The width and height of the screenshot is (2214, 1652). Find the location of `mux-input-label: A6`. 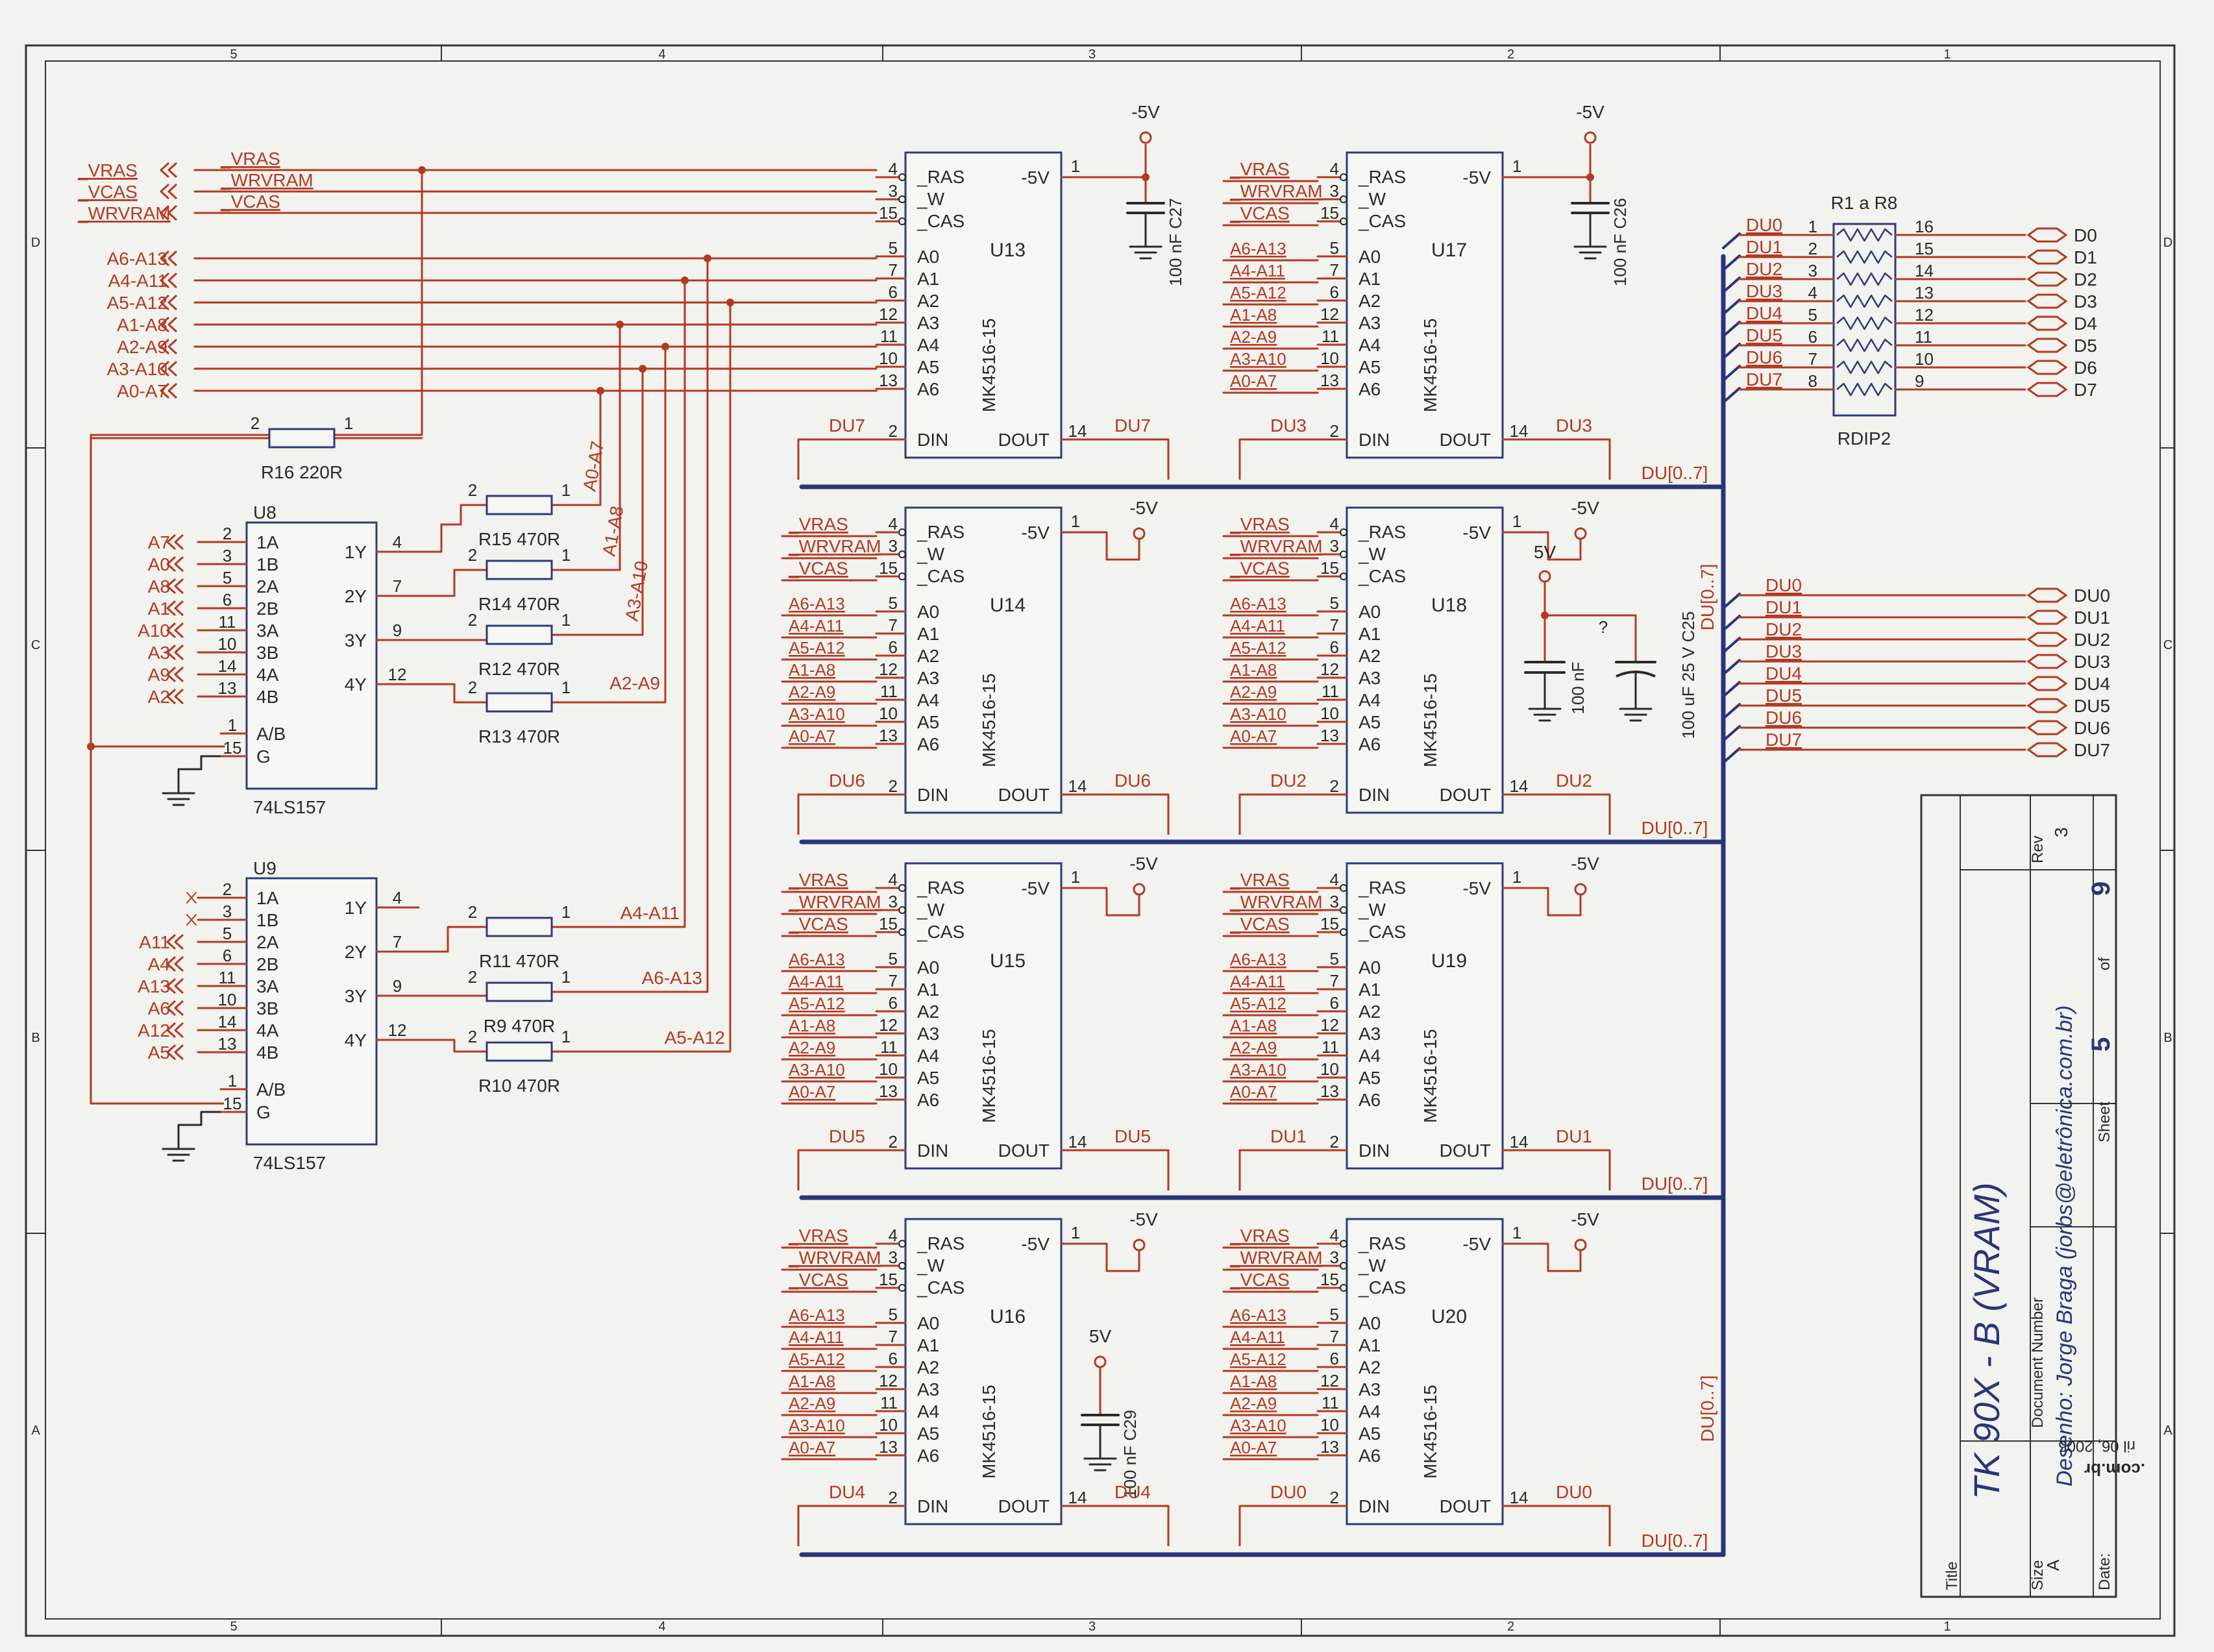

mux-input-label: A6 is located at coordinates (159, 1008).